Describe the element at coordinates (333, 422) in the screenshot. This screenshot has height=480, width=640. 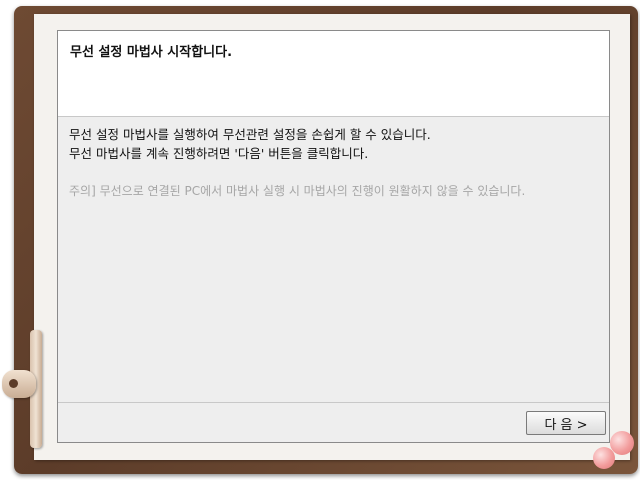
I see `wizard-footer: 다 음 >` at that location.